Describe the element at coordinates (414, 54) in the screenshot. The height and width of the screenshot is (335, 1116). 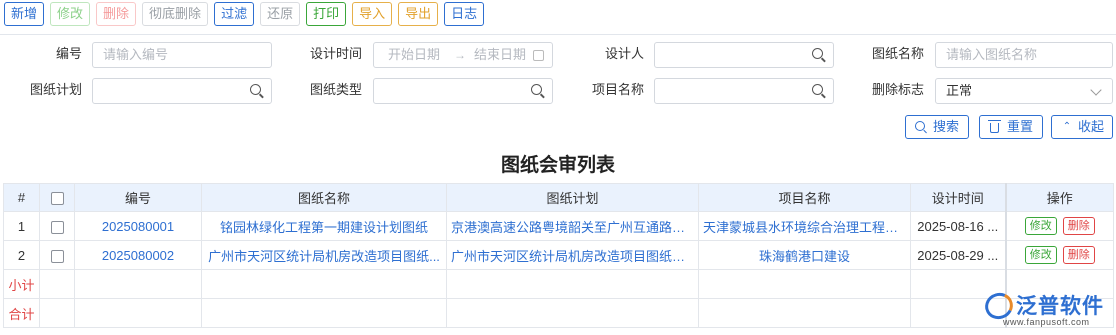
I see `start-date-placeholder: 开始日期` at that location.